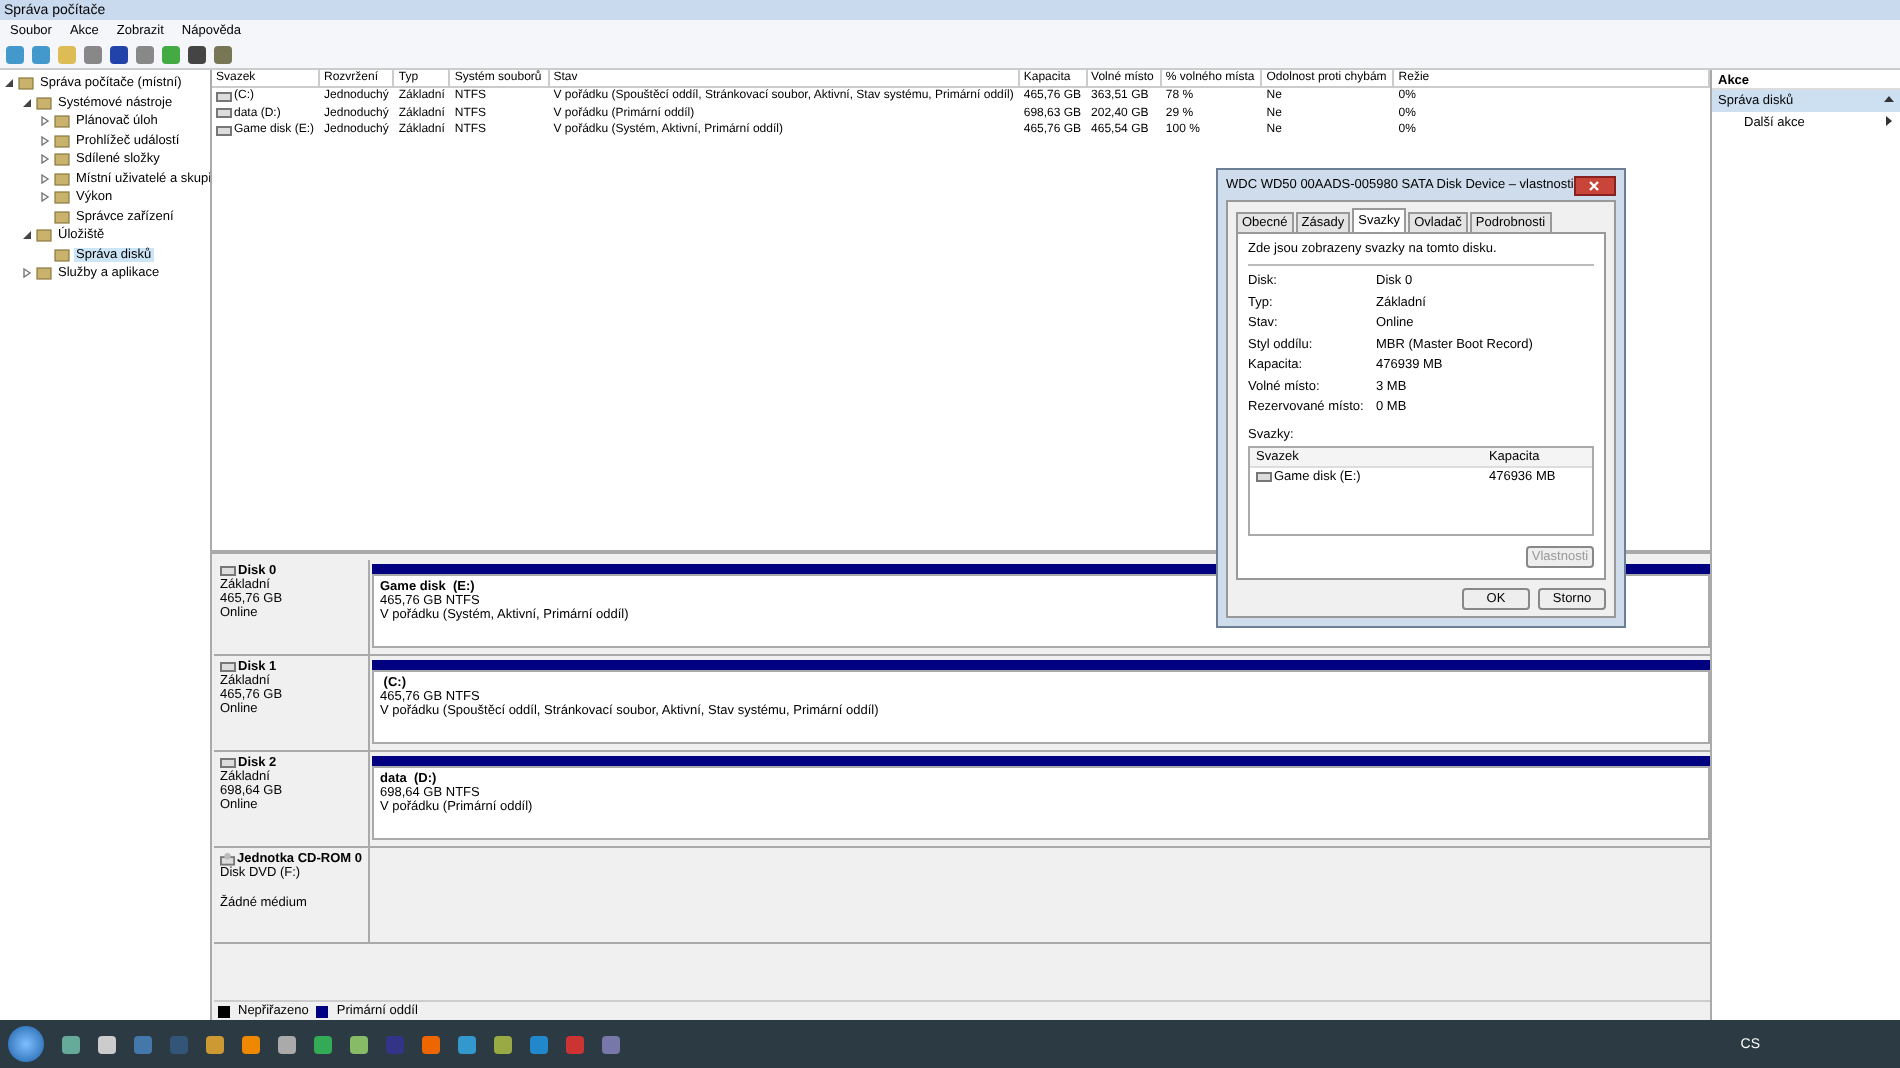 This screenshot has height=1068, width=1900. I want to click on cd-drive-icon, so click(228, 859).